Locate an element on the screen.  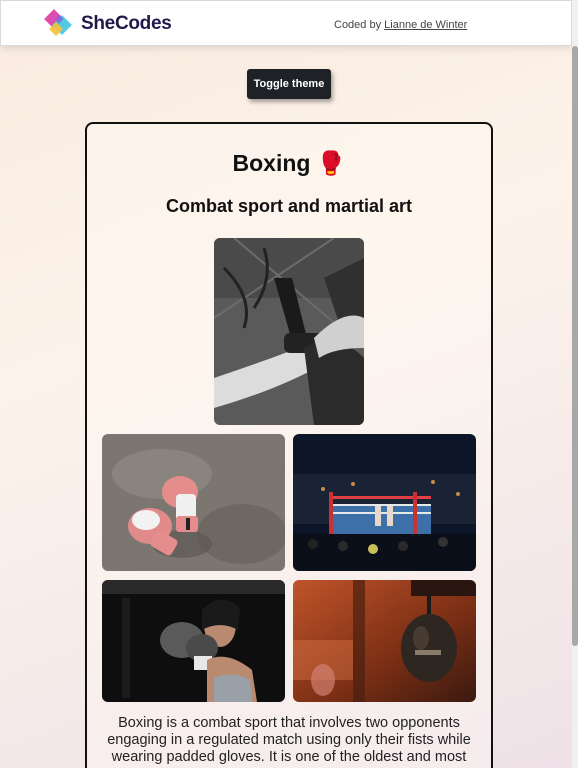
speed-bag-photo is located at coordinates (384, 641).